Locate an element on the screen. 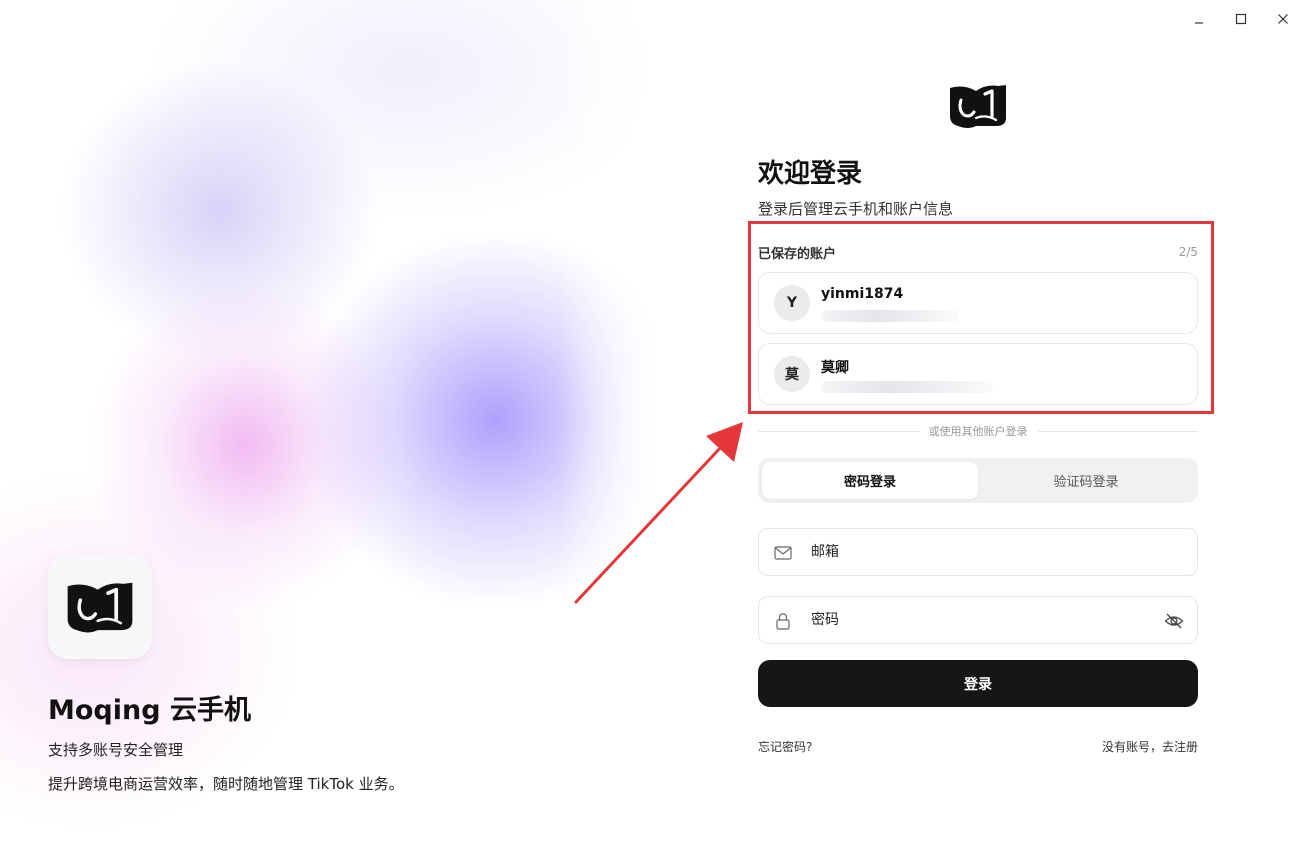 The height and width of the screenshot is (851, 1304). maximize-icon is located at coordinates (1241, 19).